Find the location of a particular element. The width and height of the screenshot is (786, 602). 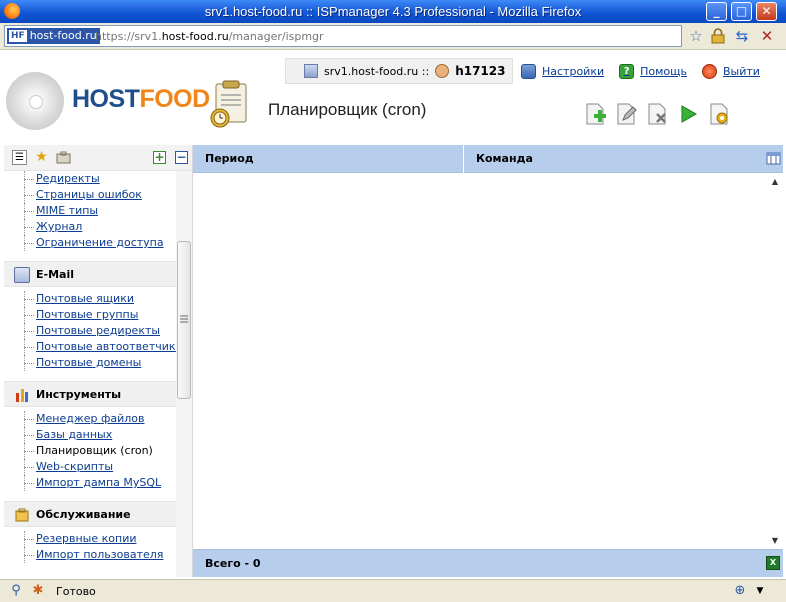

column-settings-icon is located at coordinates (773, 158).